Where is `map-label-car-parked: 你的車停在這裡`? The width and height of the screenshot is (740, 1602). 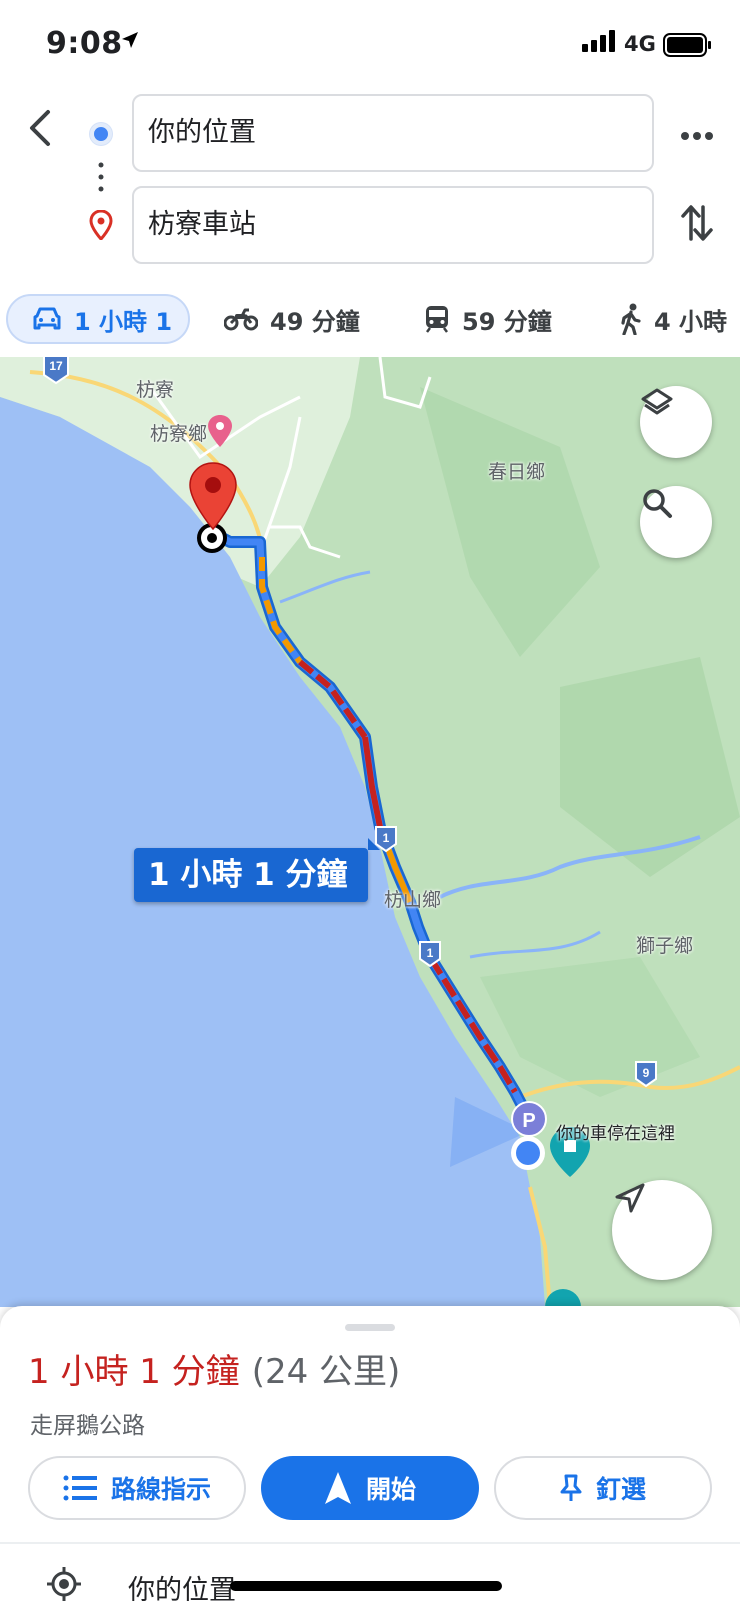
map-label-car-parked: 你的車停在這裡 is located at coordinates (615, 1134).